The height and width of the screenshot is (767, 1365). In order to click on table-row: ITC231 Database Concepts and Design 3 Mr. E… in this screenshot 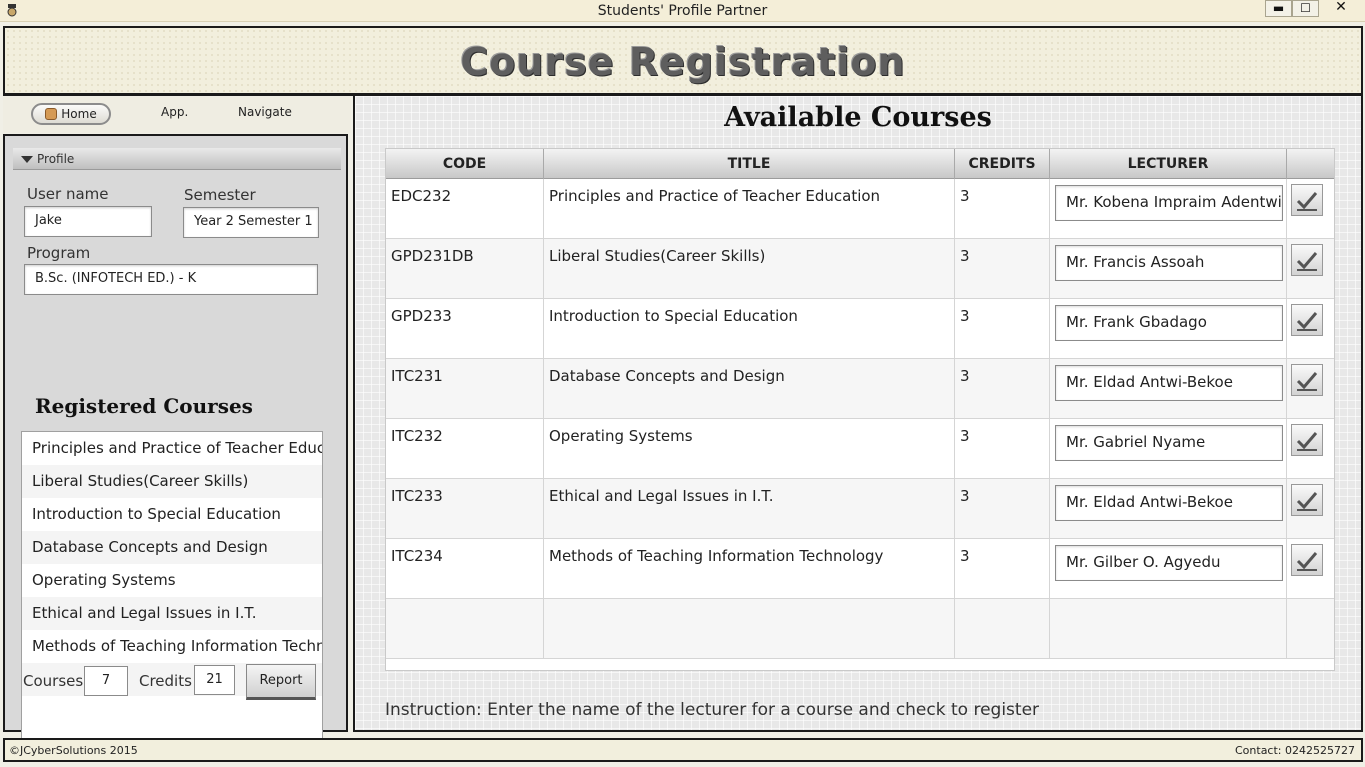, I will do `click(860, 389)`.